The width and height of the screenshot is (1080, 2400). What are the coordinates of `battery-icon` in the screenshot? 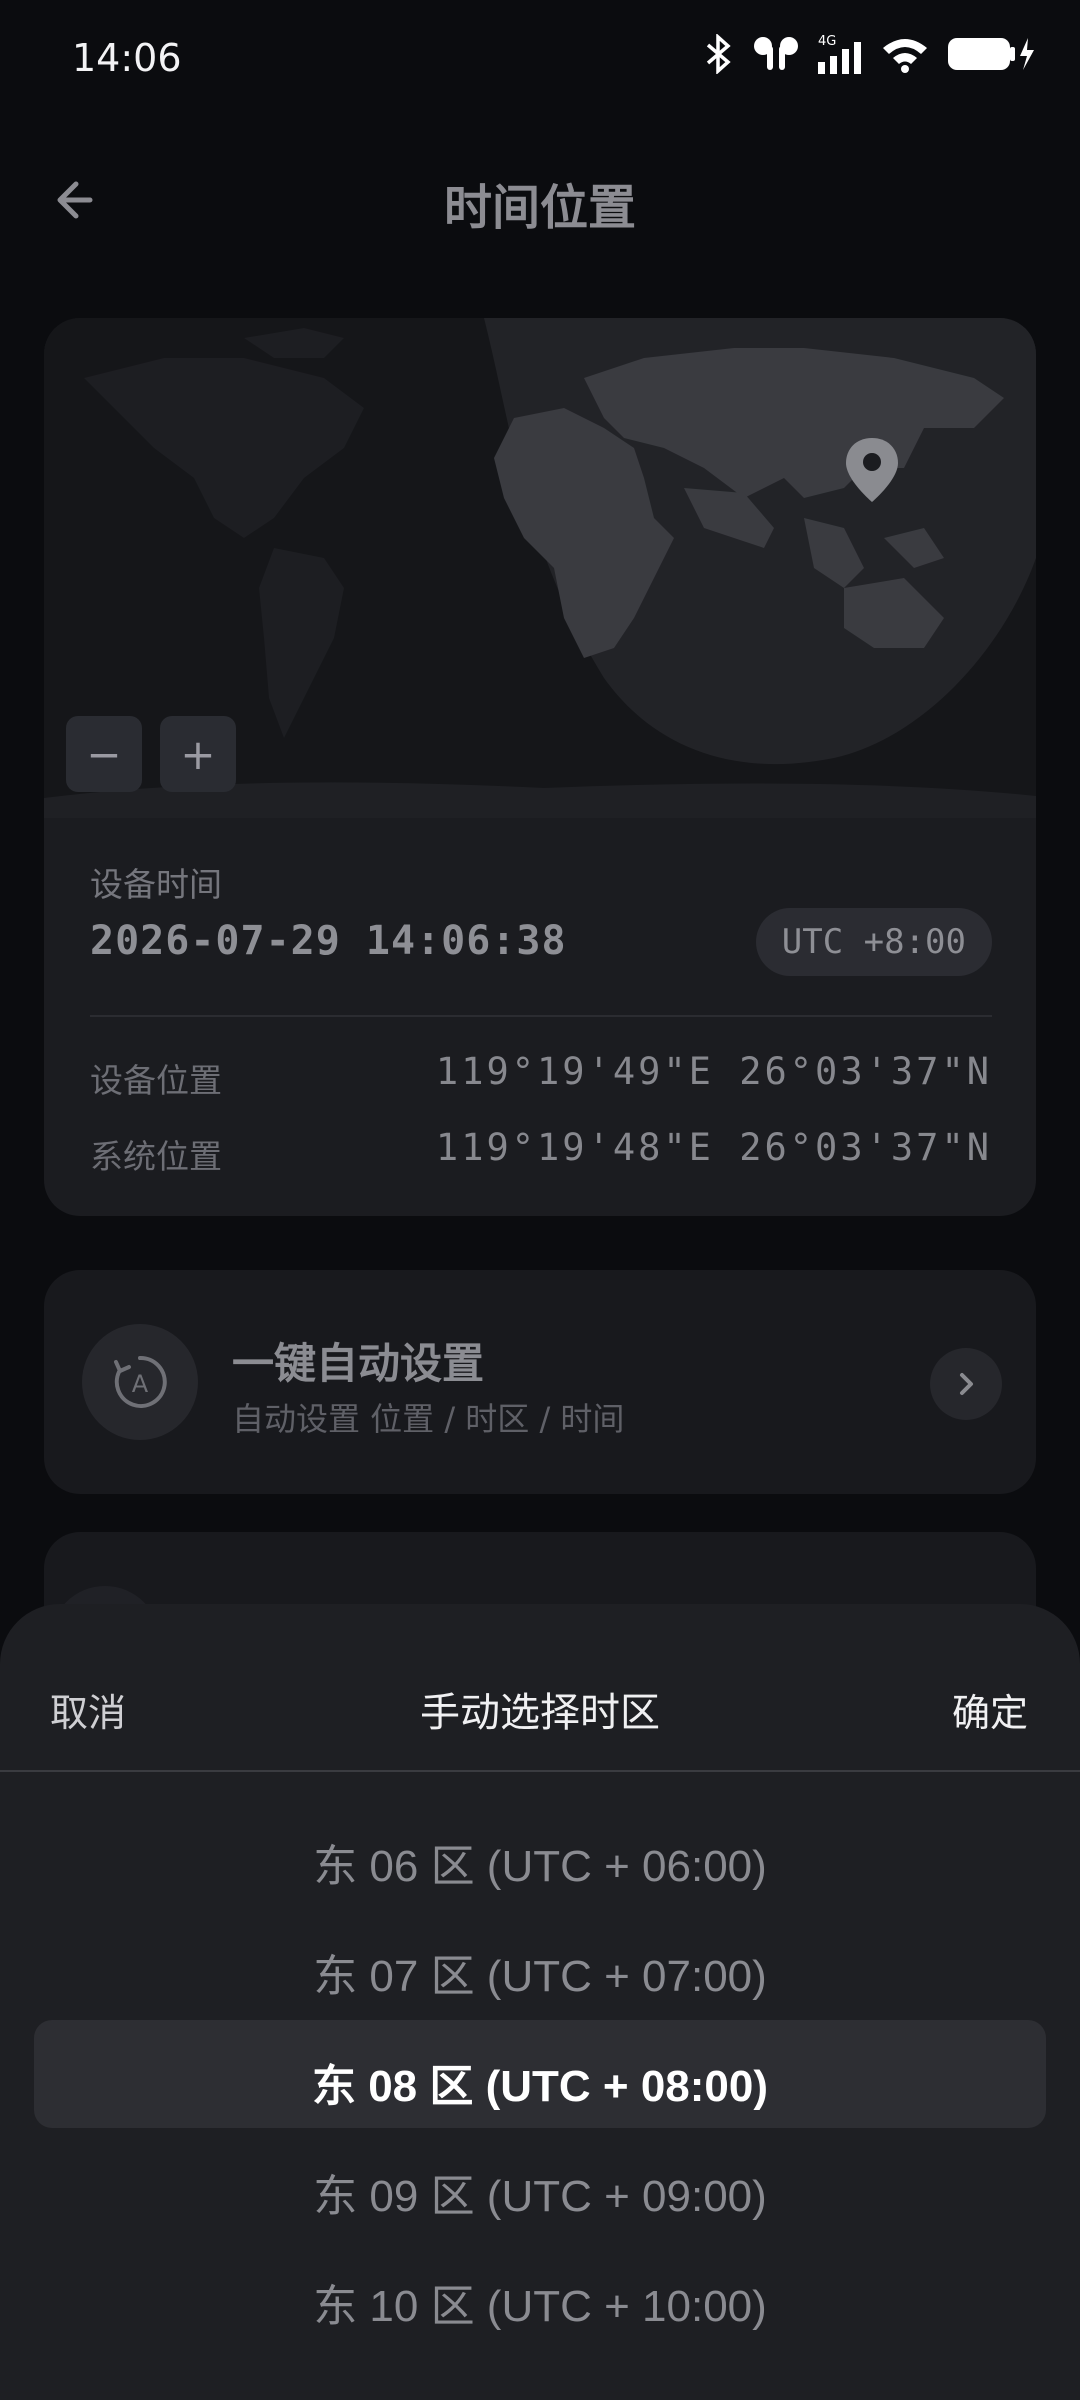 It's located at (991, 54).